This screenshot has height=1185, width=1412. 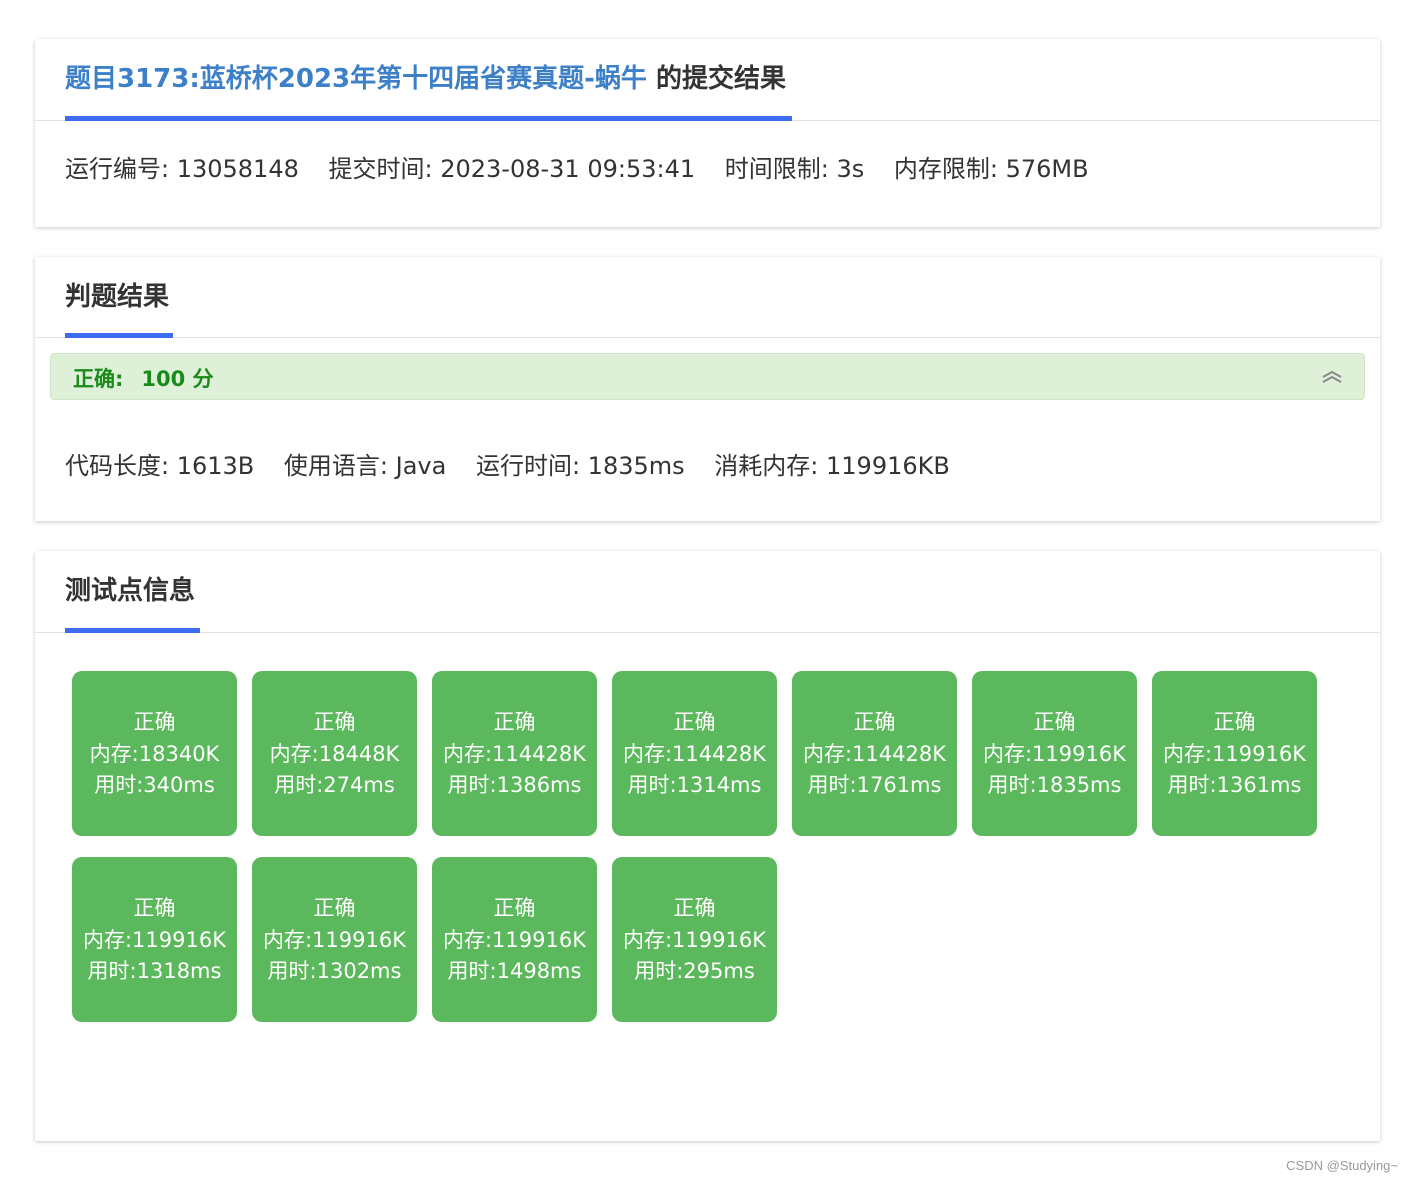 I want to click on testcase-tile: 正确 内存:114428K 用时:1761ms, so click(x=874, y=753).